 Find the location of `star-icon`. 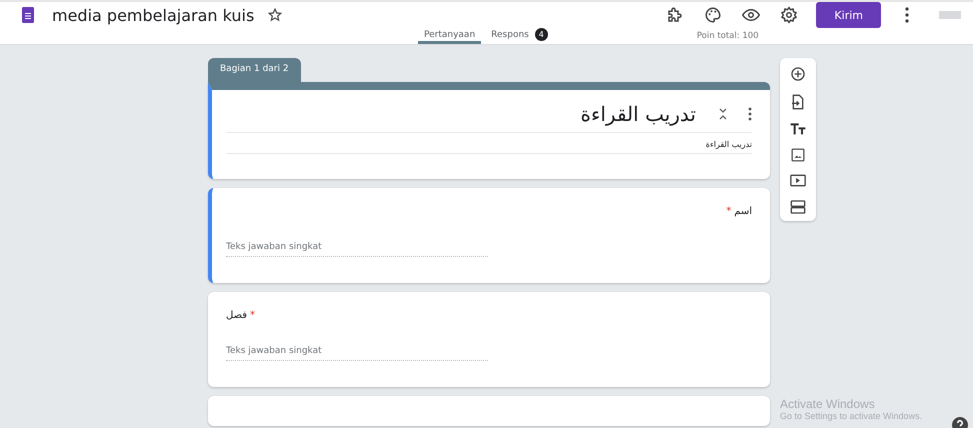

star-icon is located at coordinates (275, 15).